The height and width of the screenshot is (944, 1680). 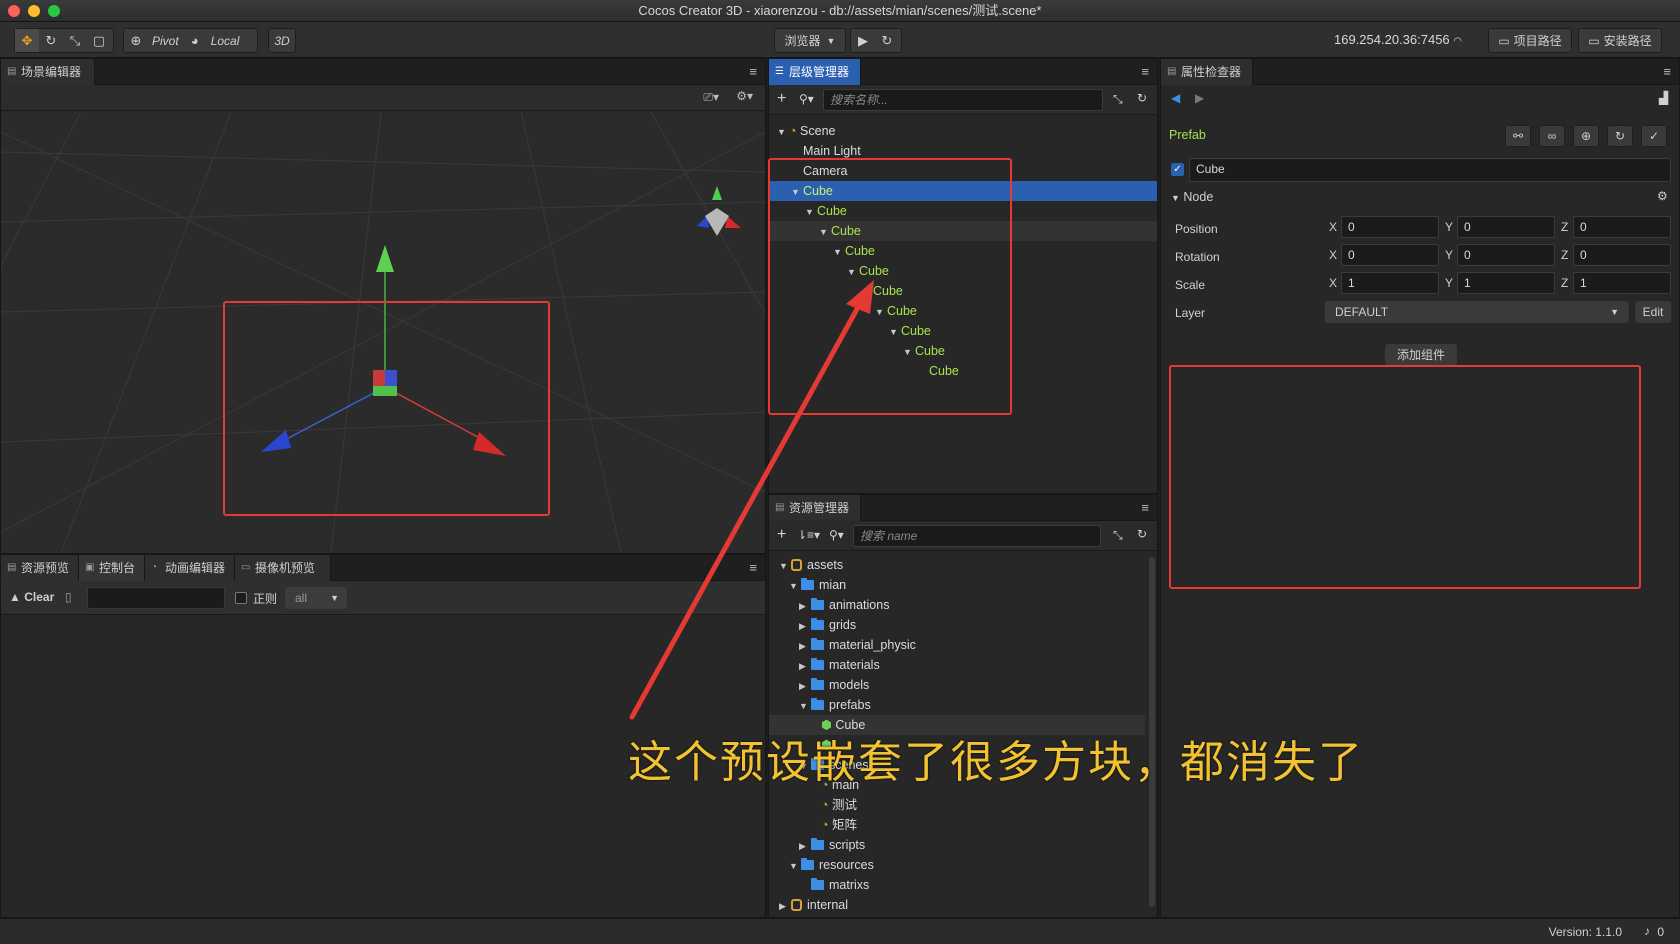 What do you see at coordinates (860, 297) in the screenshot?
I see `annotation-arrowhead-icon` at bounding box center [860, 297].